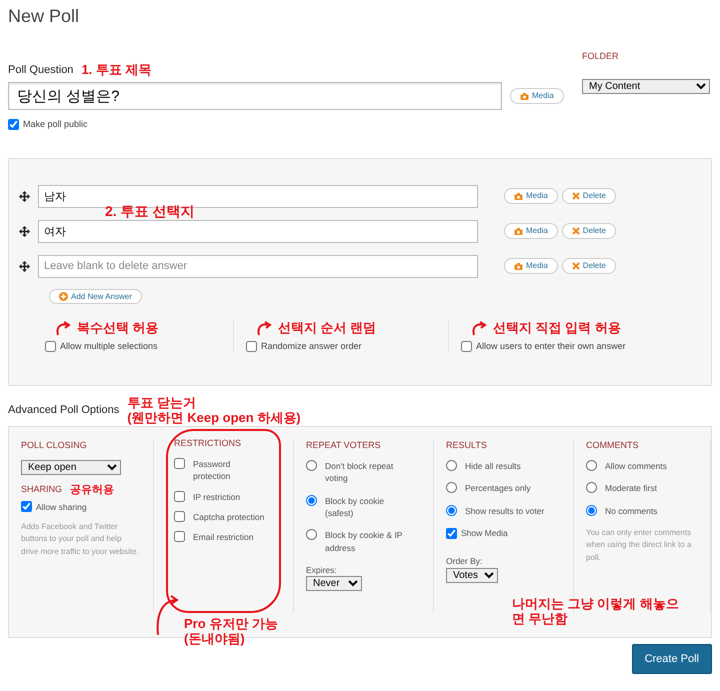 Image resolution: width=720 pixels, height=691 pixels. What do you see at coordinates (355, 507) in the screenshot?
I see `radio-label: Block by cookie (safest)` at bounding box center [355, 507].